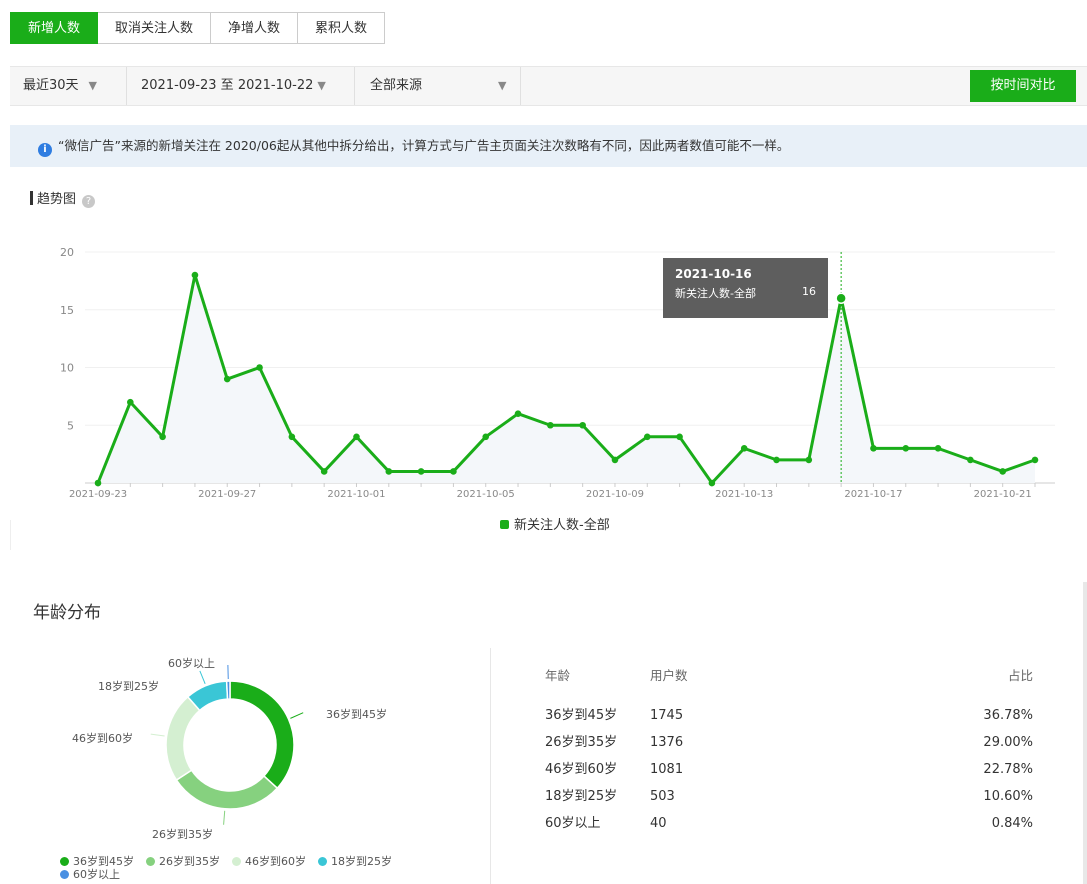 The width and height of the screenshot is (1087, 884). What do you see at coordinates (562, 525) in the screenshot?
I see `legend-label: 新关注人数-全部` at bounding box center [562, 525].